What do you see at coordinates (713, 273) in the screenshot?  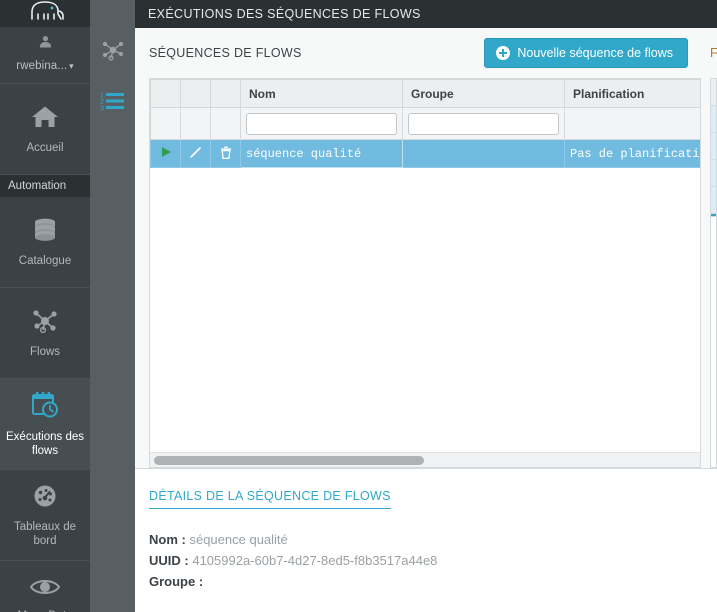 I see `flows-table-card` at bounding box center [713, 273].